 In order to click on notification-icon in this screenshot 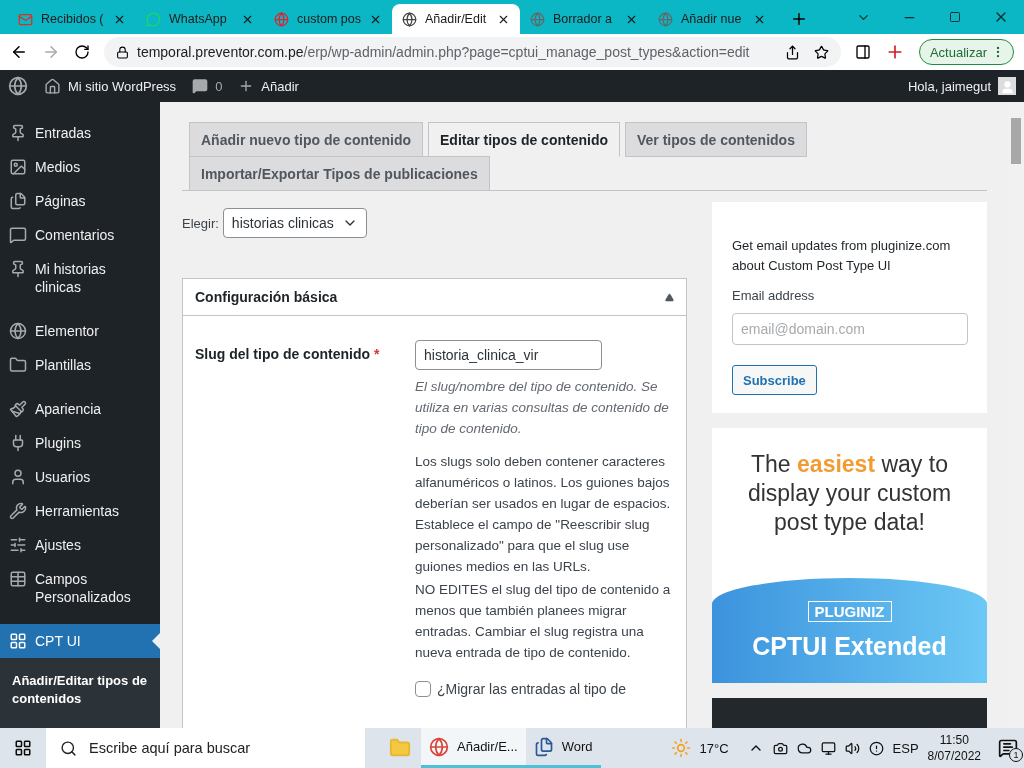, I will do `click(1008, 748)`.